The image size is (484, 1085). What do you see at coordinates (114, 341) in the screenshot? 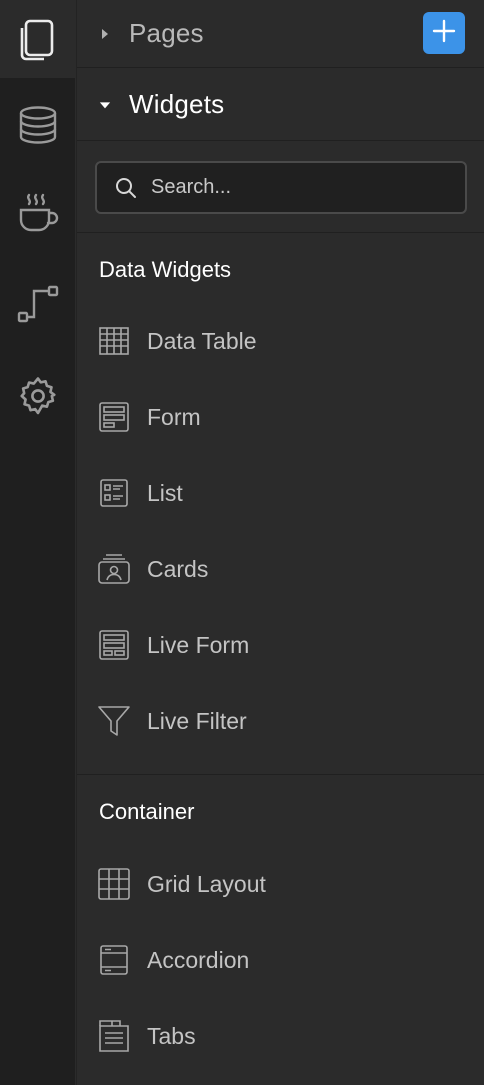
I see `data-table-icon` at bounding box center [114, 341].